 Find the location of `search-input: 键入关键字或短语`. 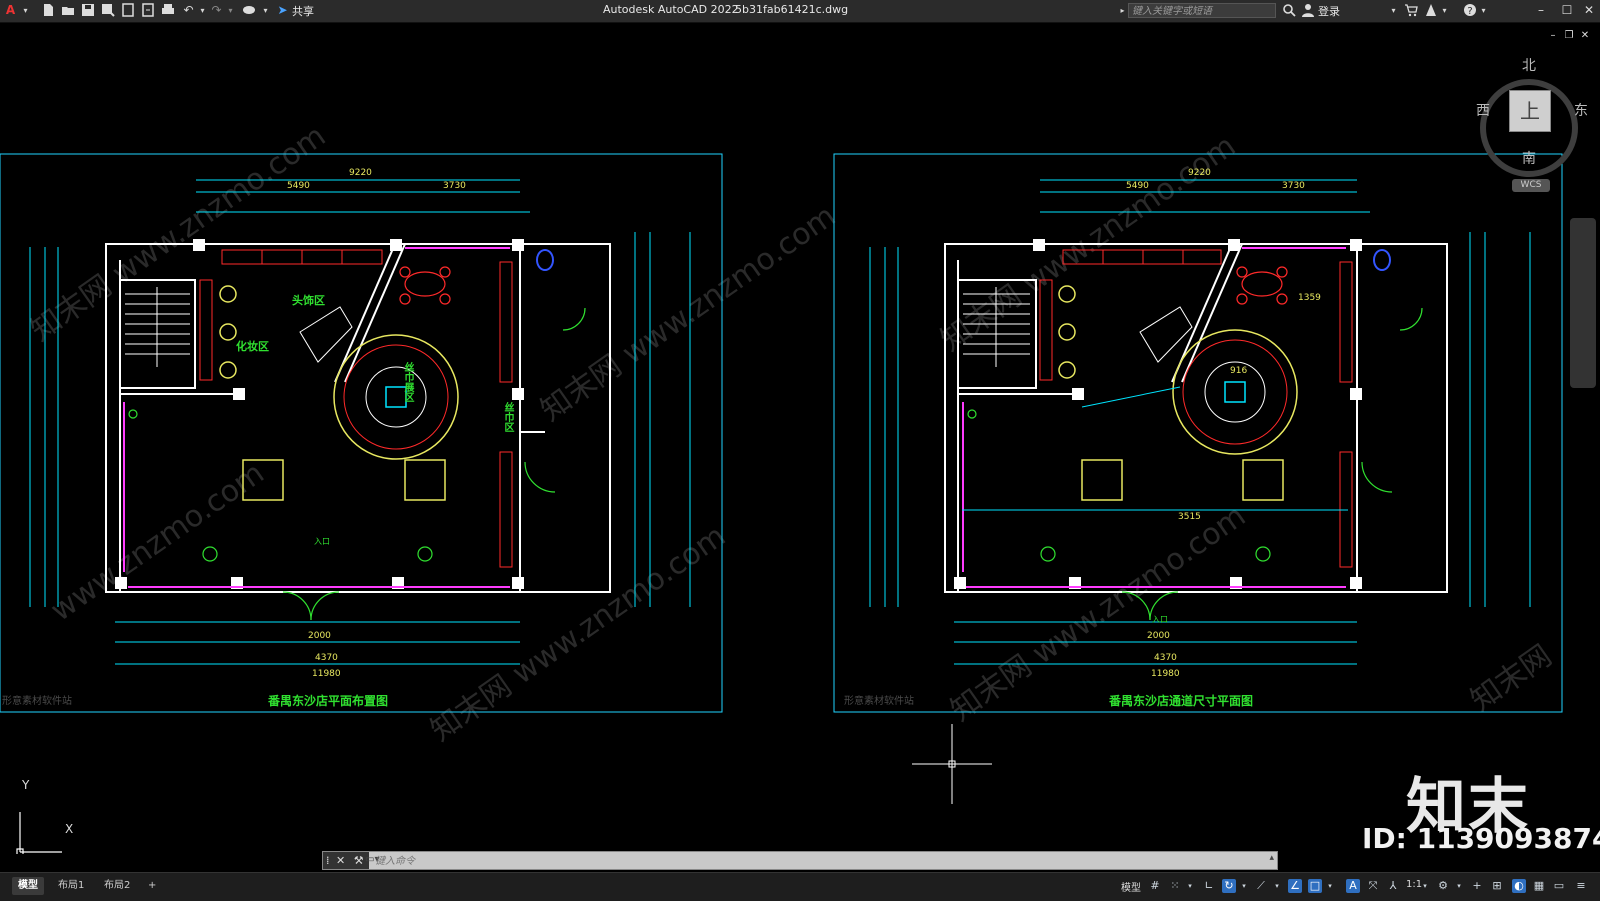

search-input: 键入关键字或短语 is located at coordinates (1202, 10).